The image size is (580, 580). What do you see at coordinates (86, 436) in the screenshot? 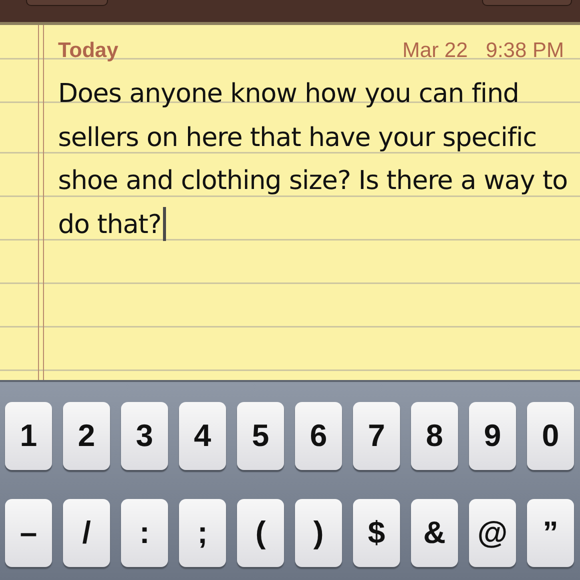
I see `keyboard-key: 2` at bounding box center [86, 436].